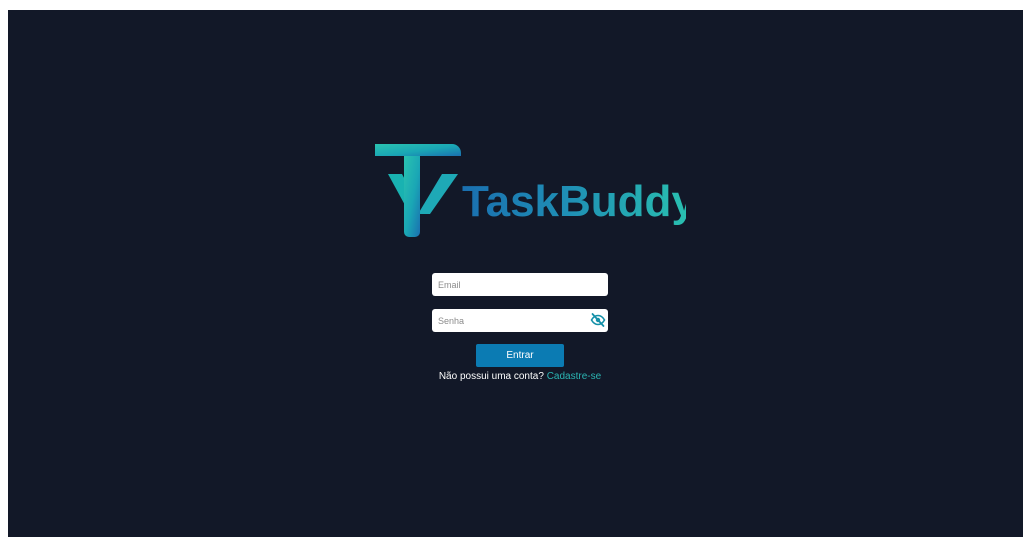 This screenshot has height=537, width=1023. I want to click on signup-prompt: Não possui uma conta?, so click(491, 376).